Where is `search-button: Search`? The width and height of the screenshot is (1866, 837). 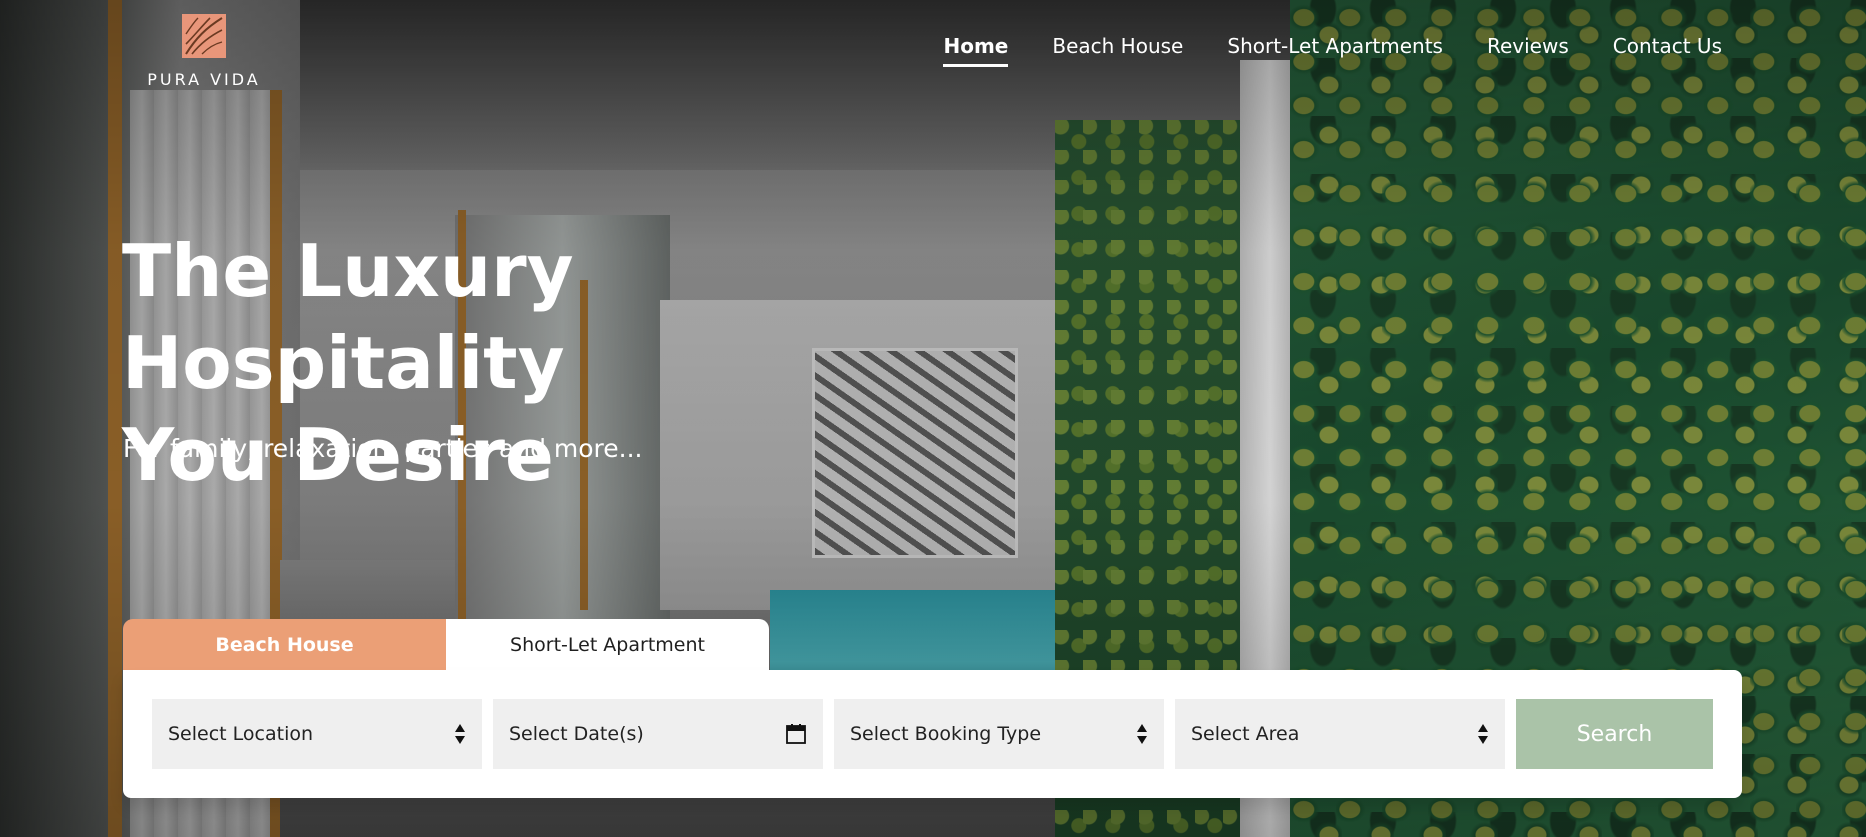
search-button: Search is located at coordinates (1614, 734).